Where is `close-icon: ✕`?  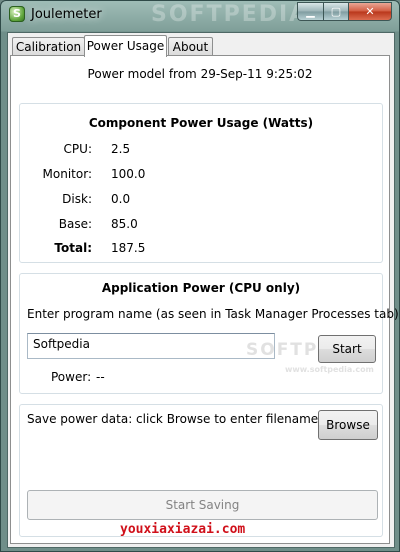
close-icon: ✕ is located at coordinates (370, 11).